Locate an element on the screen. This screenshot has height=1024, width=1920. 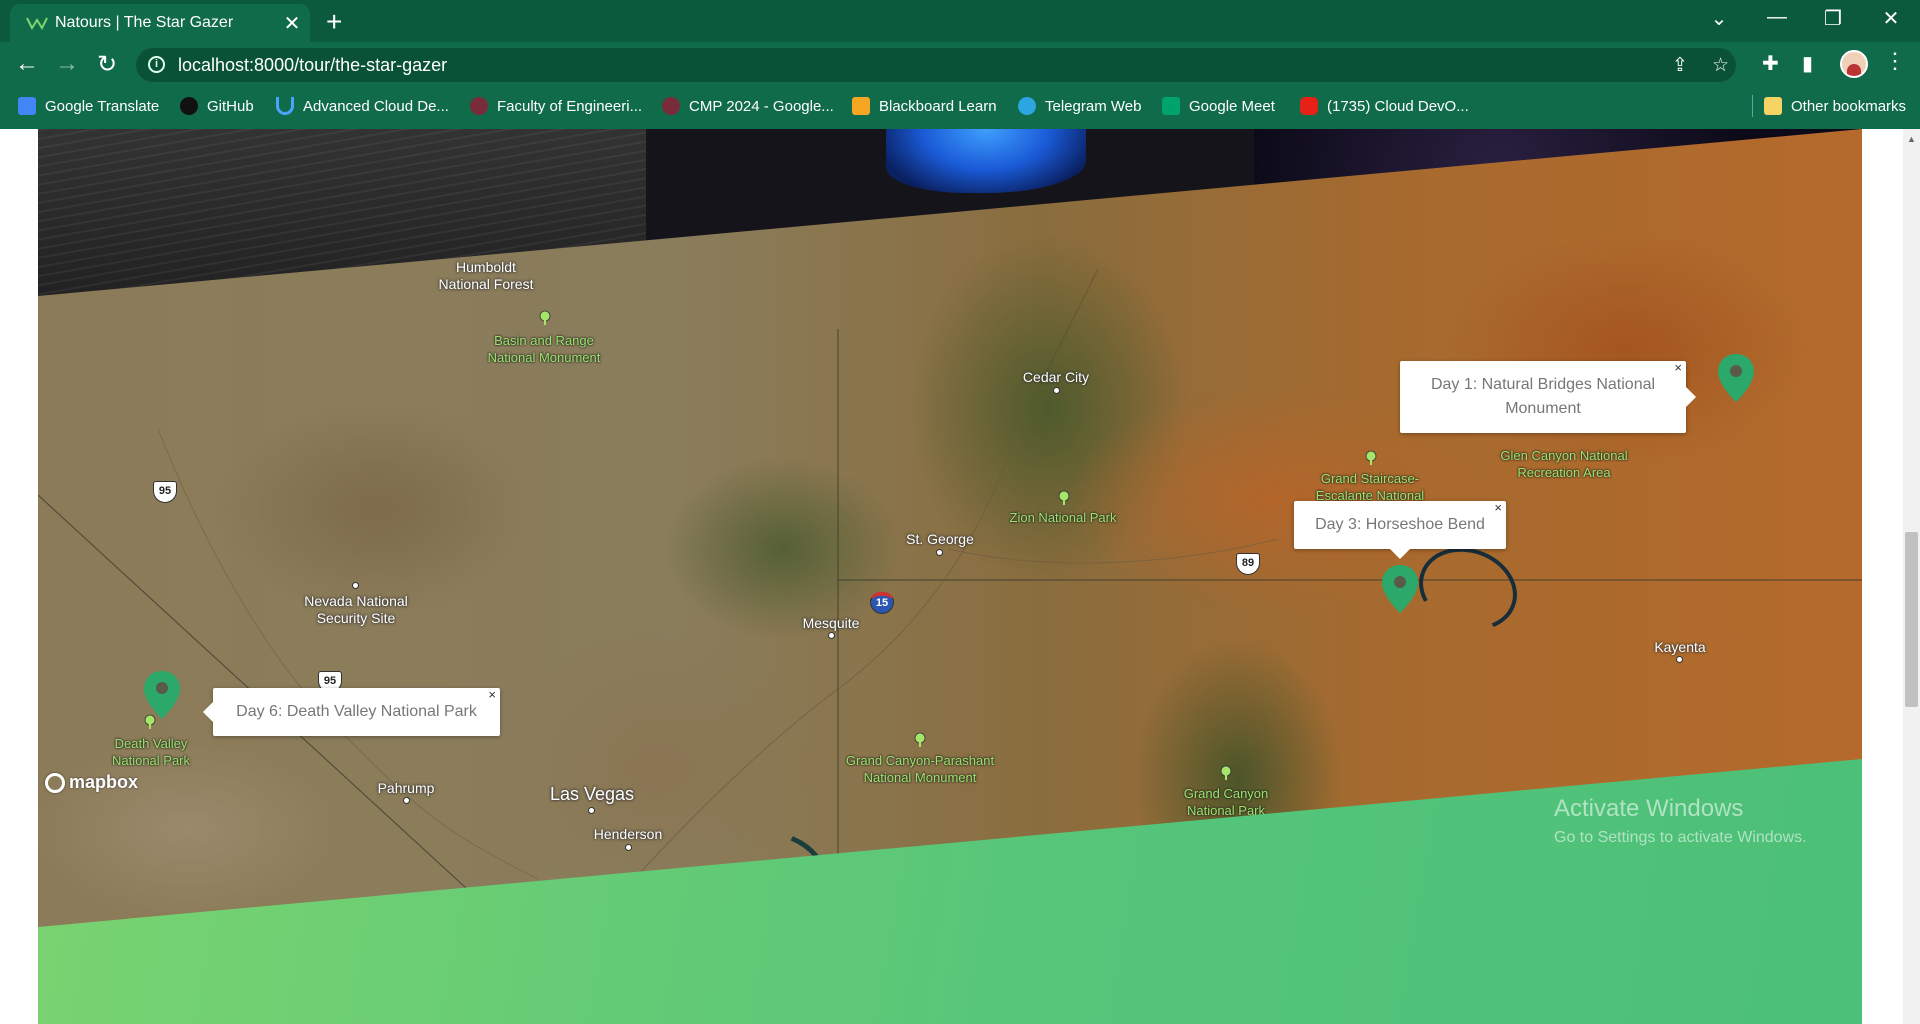
city-dot-nevada is located at coordinates (355, 585).